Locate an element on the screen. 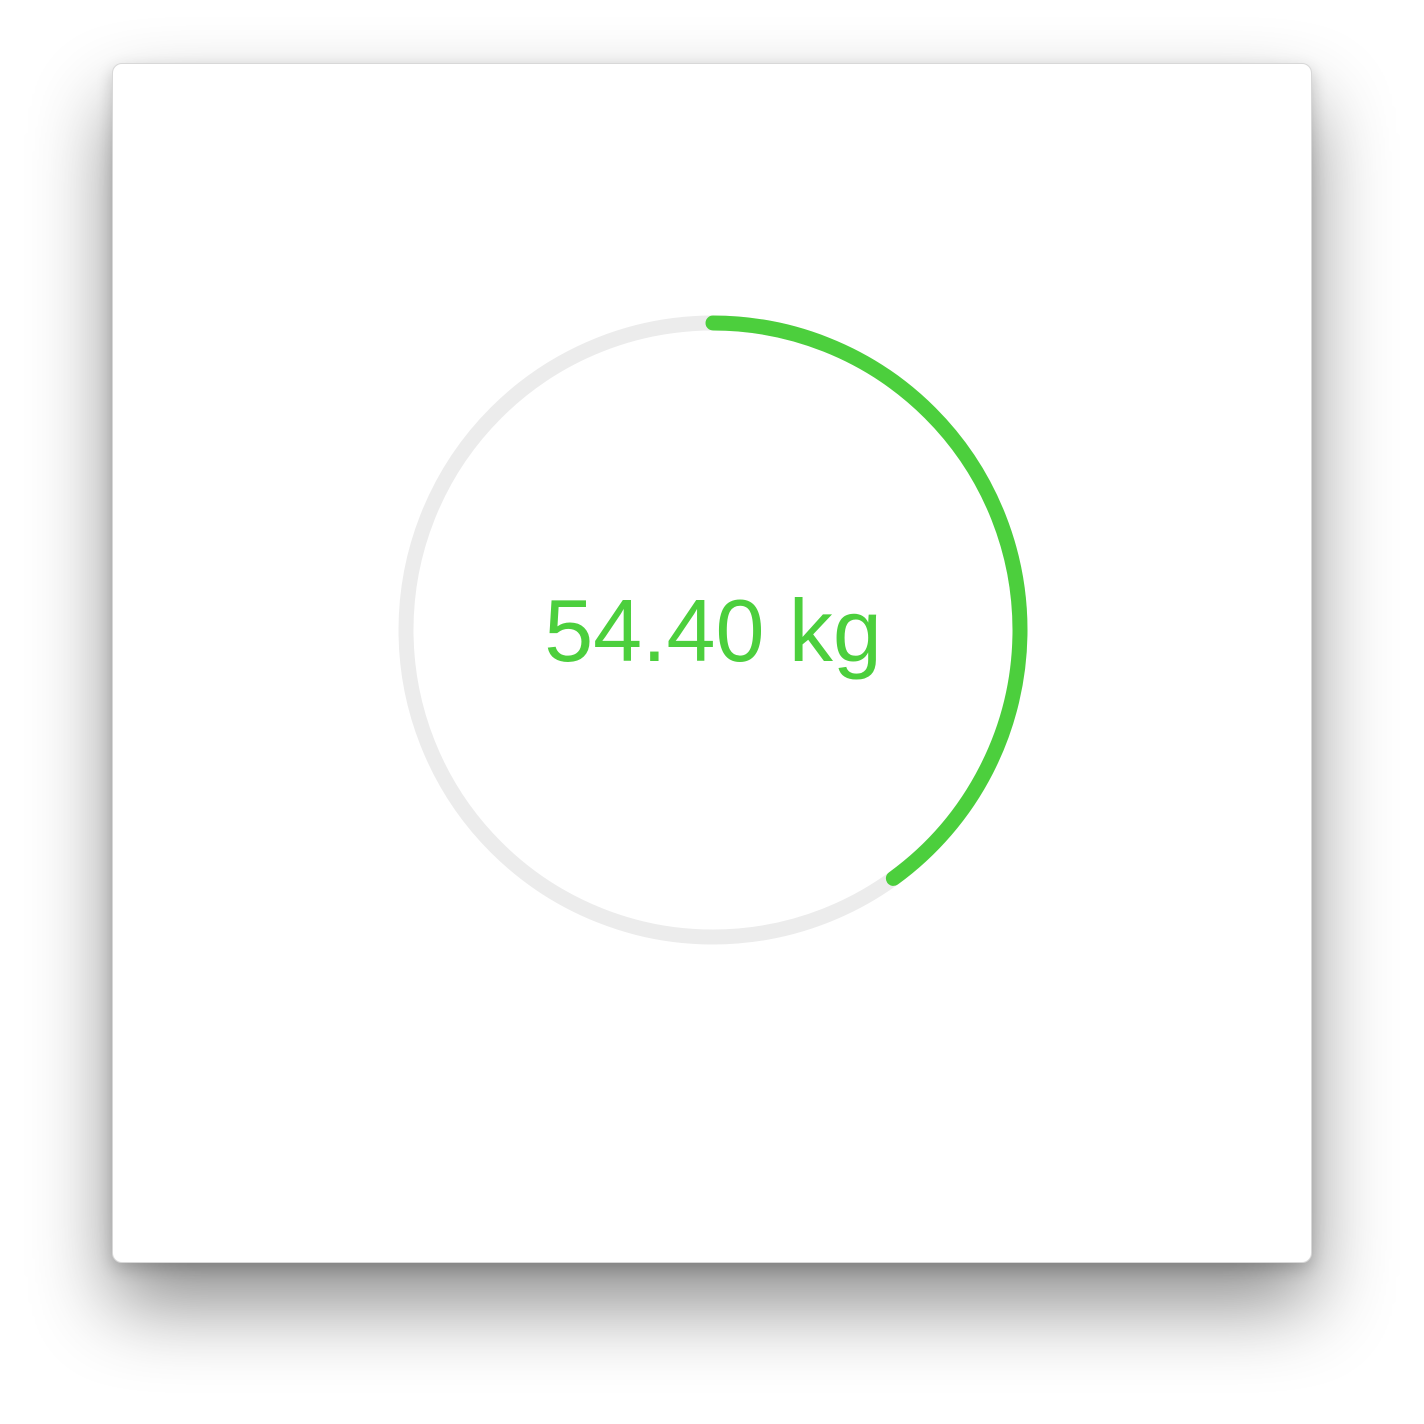 This screenshot has height=1424, width=1424. weight-value-label: 54.40 kg is located at coordinates (713, 630).